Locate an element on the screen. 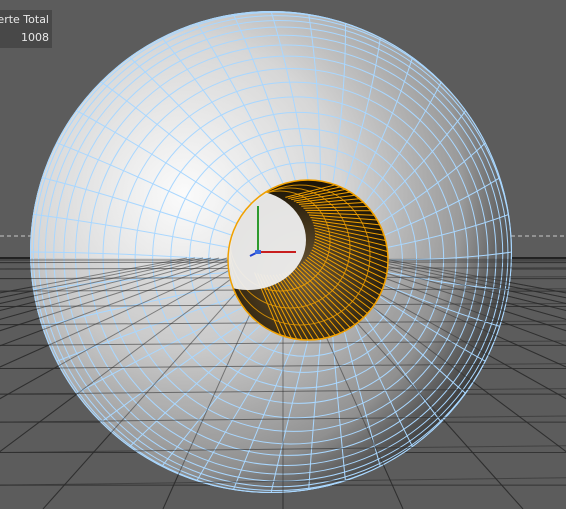  selection-info-panel: ierte Total 1008 is located at coordinates (26, 29).